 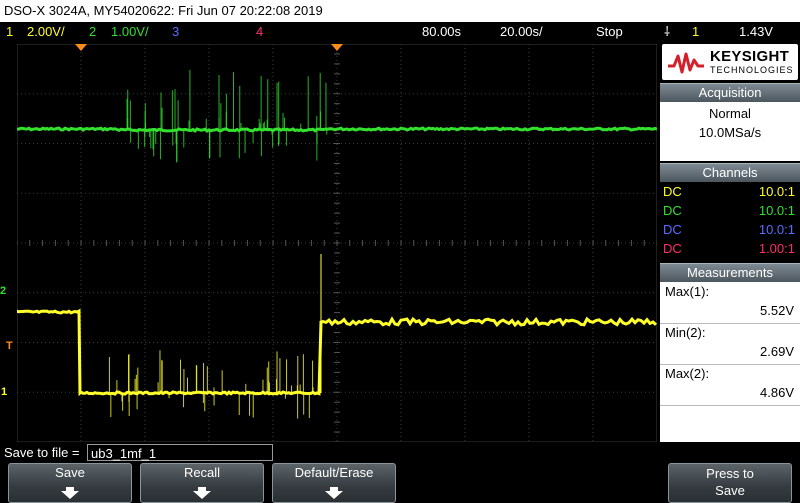 What do you see at coordinates (42, 452) in the screenshot?
I see `save-label: Save to file =` at bounding box center [42, 452].